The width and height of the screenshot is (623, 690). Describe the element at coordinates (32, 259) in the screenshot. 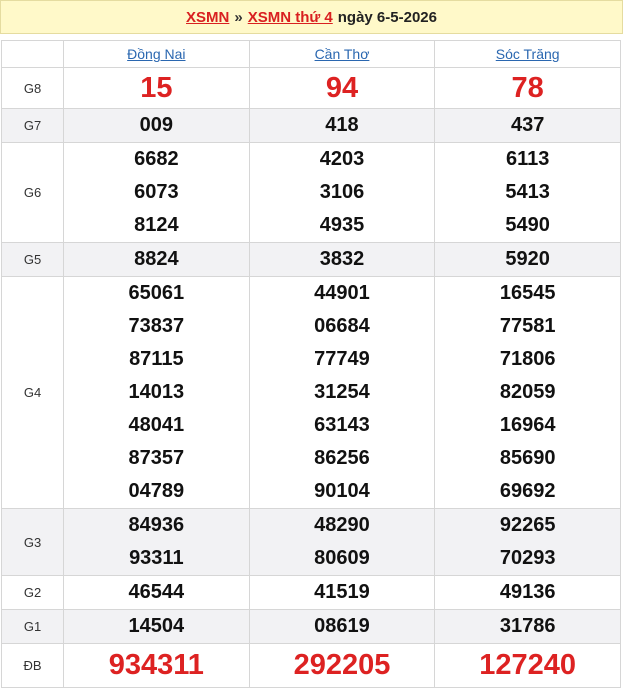

I see `prize-label: G5` at that location.